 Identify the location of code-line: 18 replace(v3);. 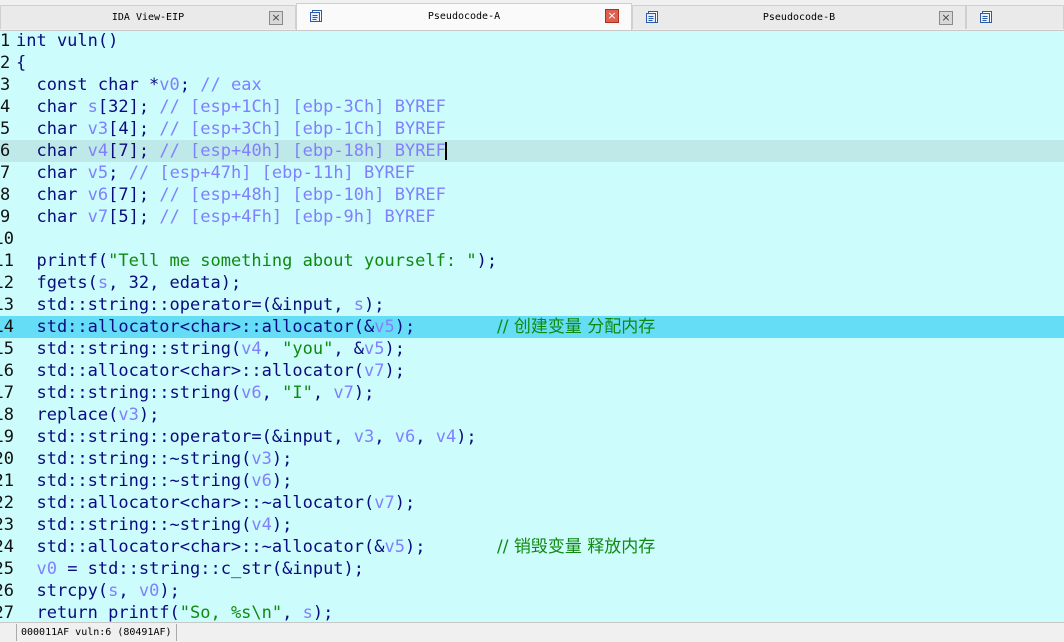
(532, 415).